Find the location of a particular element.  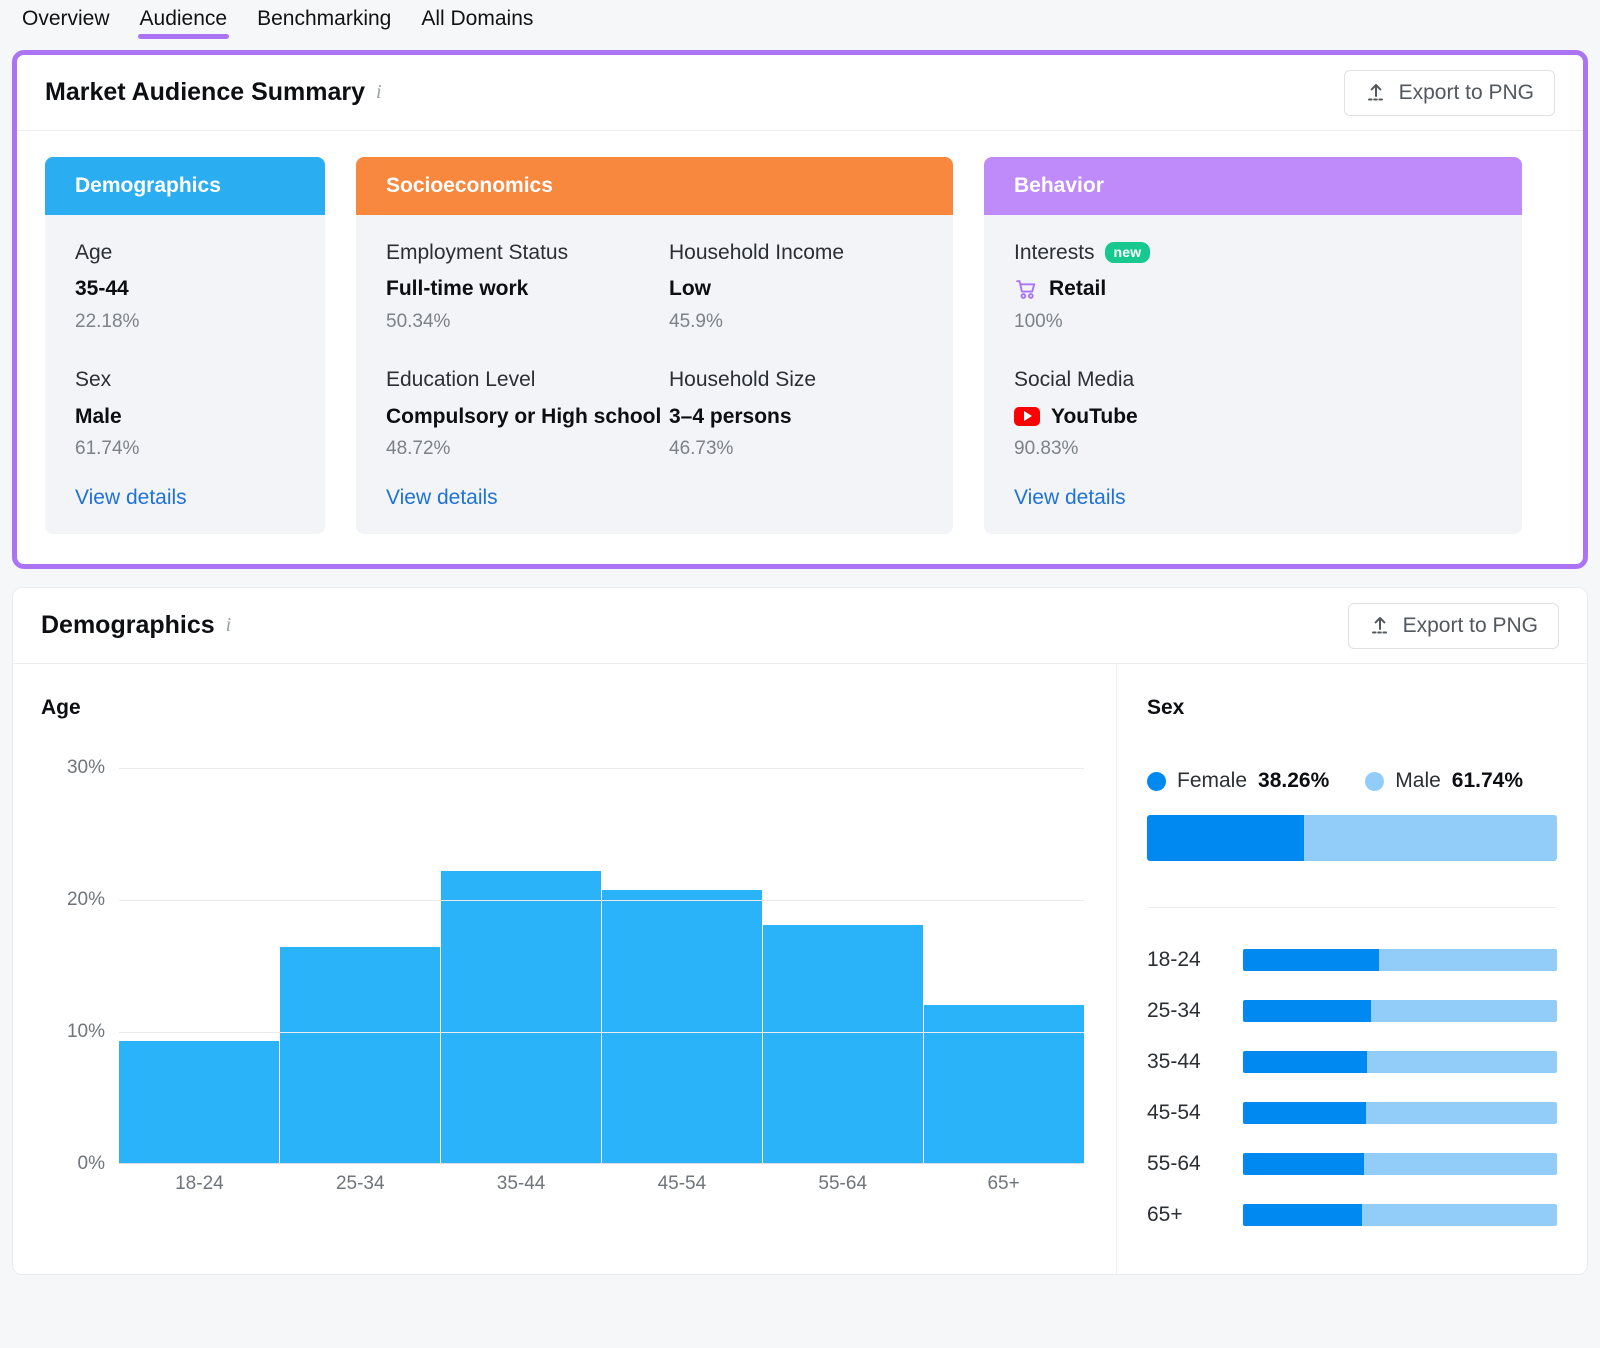

view-details-link-socioeconomics: View details is located at coordinates (442, 498).